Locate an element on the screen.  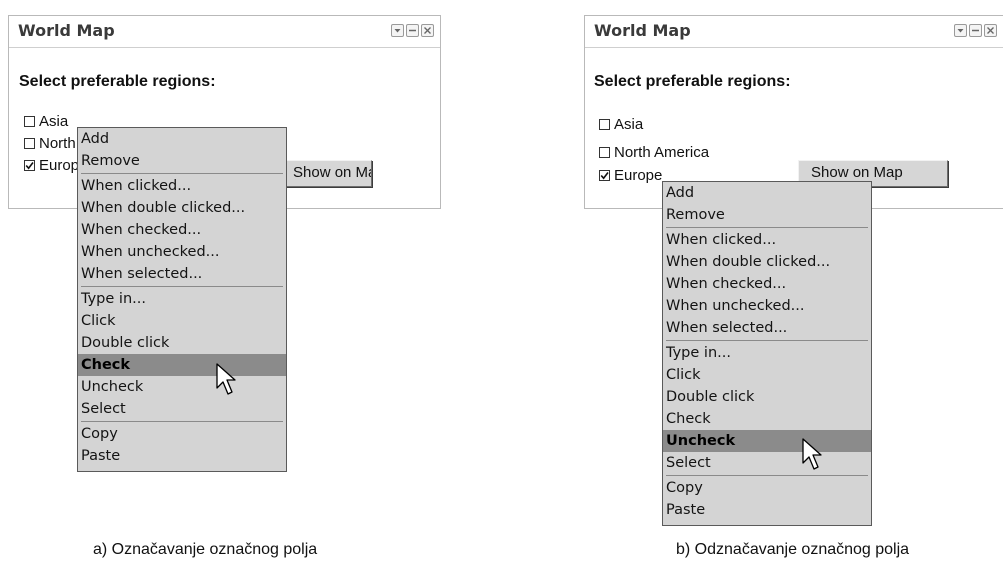
checkbox-label: Europe is located at coordinates (638, 175).